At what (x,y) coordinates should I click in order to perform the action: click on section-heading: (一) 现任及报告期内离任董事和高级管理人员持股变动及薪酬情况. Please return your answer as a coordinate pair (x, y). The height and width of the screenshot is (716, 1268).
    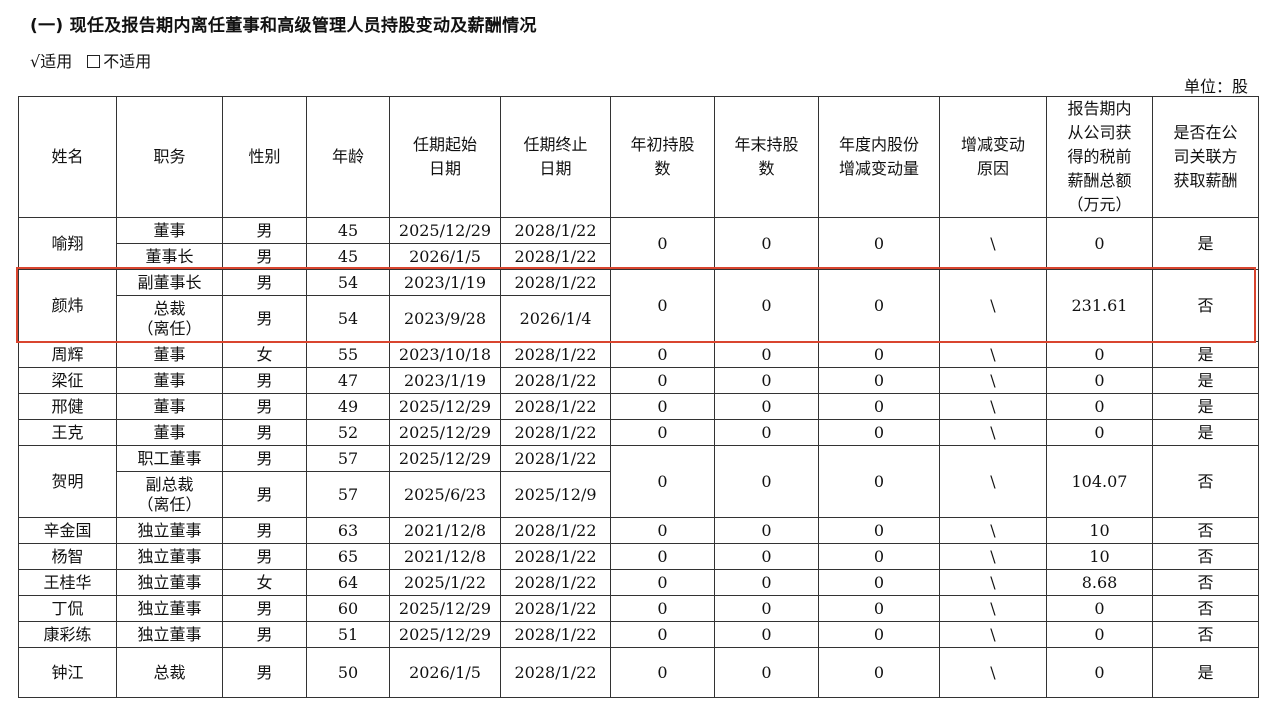
    Looking at the image, I should click on (283, 26).